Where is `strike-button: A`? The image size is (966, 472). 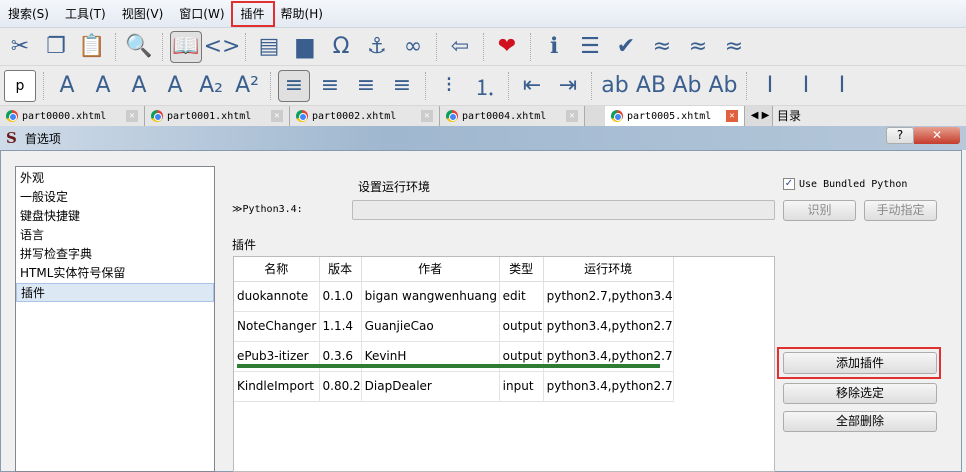
strike-button: A is located at coordinates (175, 86).